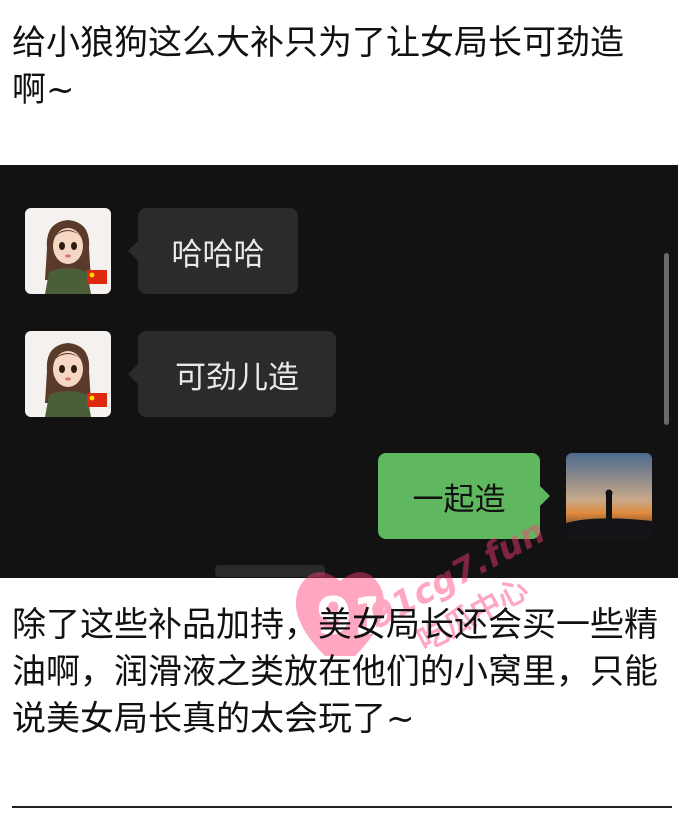 The height and width of the screenshot is (816, 691). What do you see at coordinates (666, 339) in the screenshot?
I see `scrollbar` at bounding box center [666, 339].